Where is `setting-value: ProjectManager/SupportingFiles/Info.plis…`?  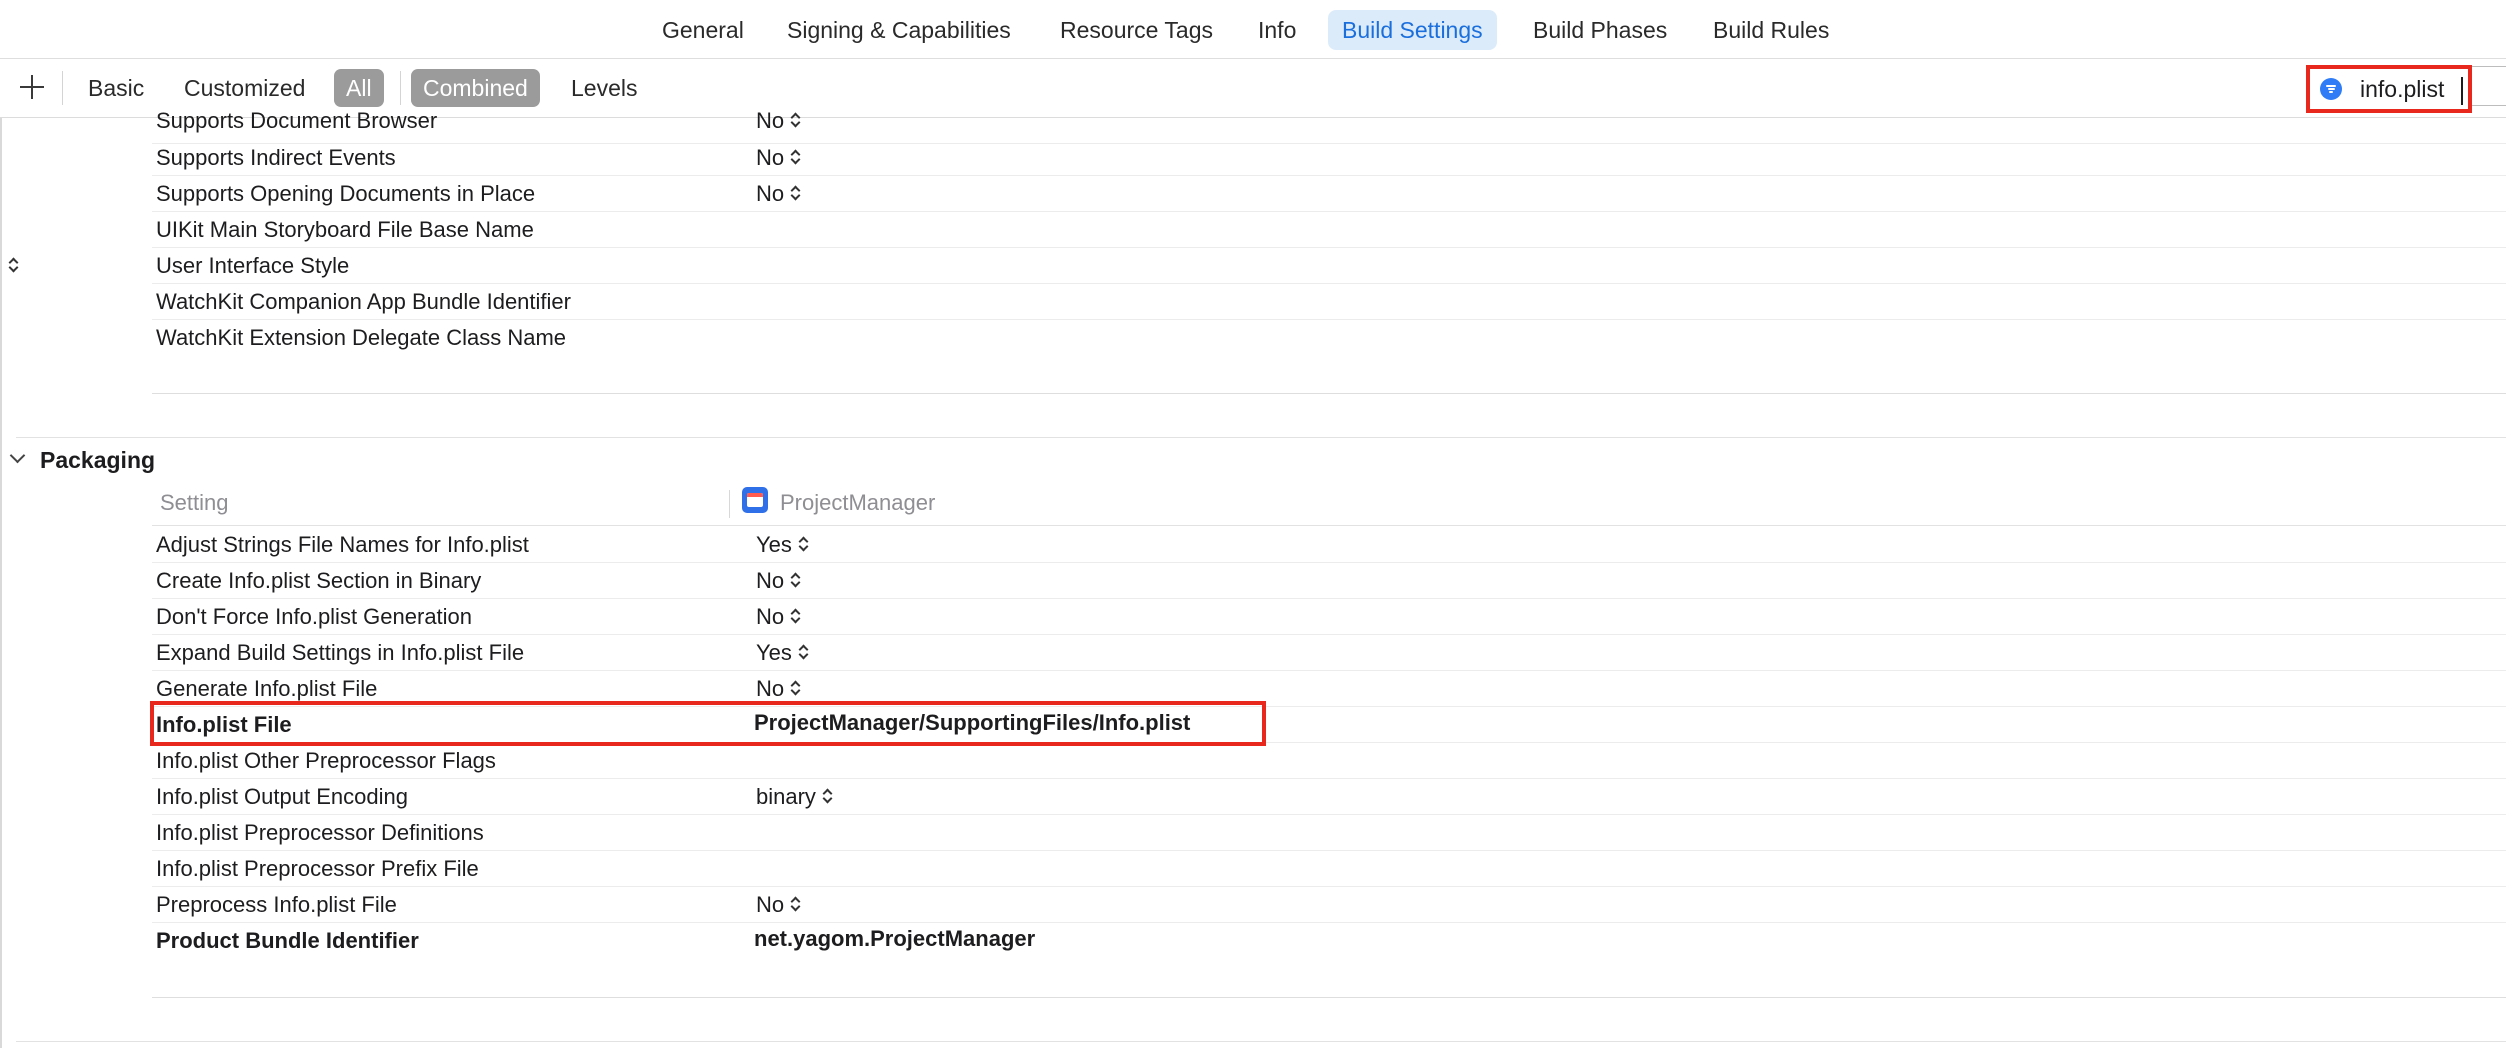 setting-value: ProjectManager/SupportingFiles/Info.plis… is located at coordinates (972, 723).